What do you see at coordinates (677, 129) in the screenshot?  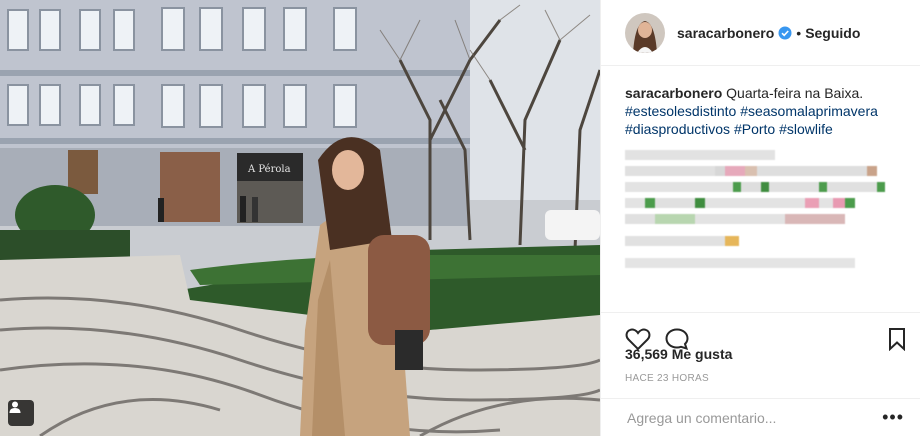 I see `hashtag-link: #diasproductivos` at bounding box center [677, 129].